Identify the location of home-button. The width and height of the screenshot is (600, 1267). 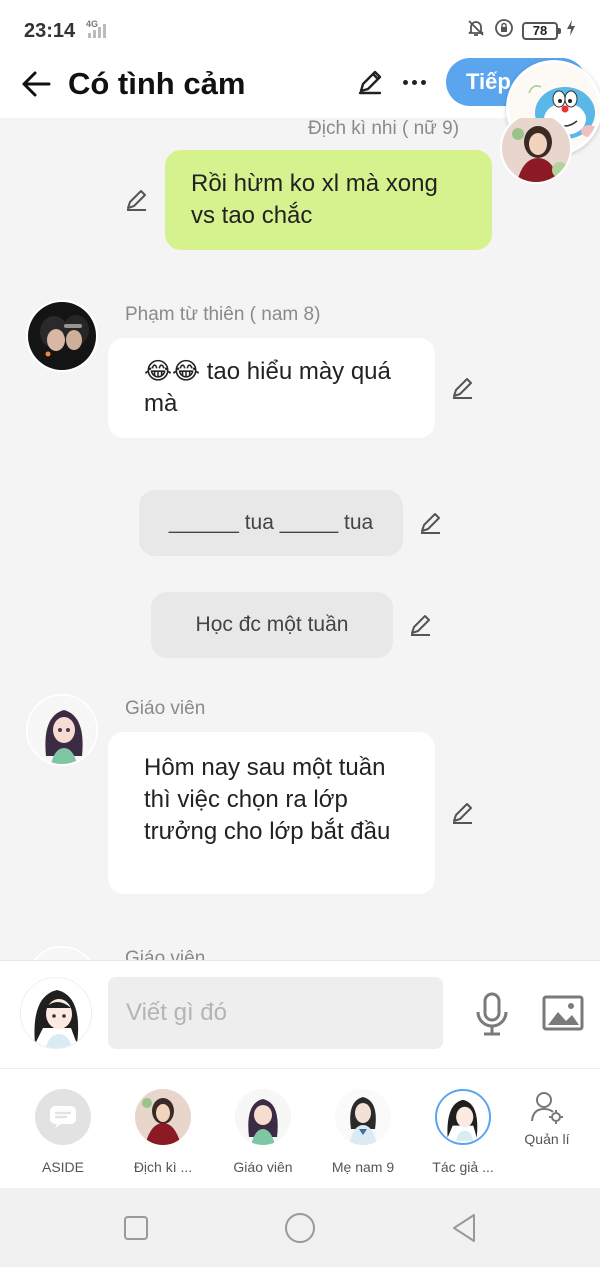
(300, 1228).